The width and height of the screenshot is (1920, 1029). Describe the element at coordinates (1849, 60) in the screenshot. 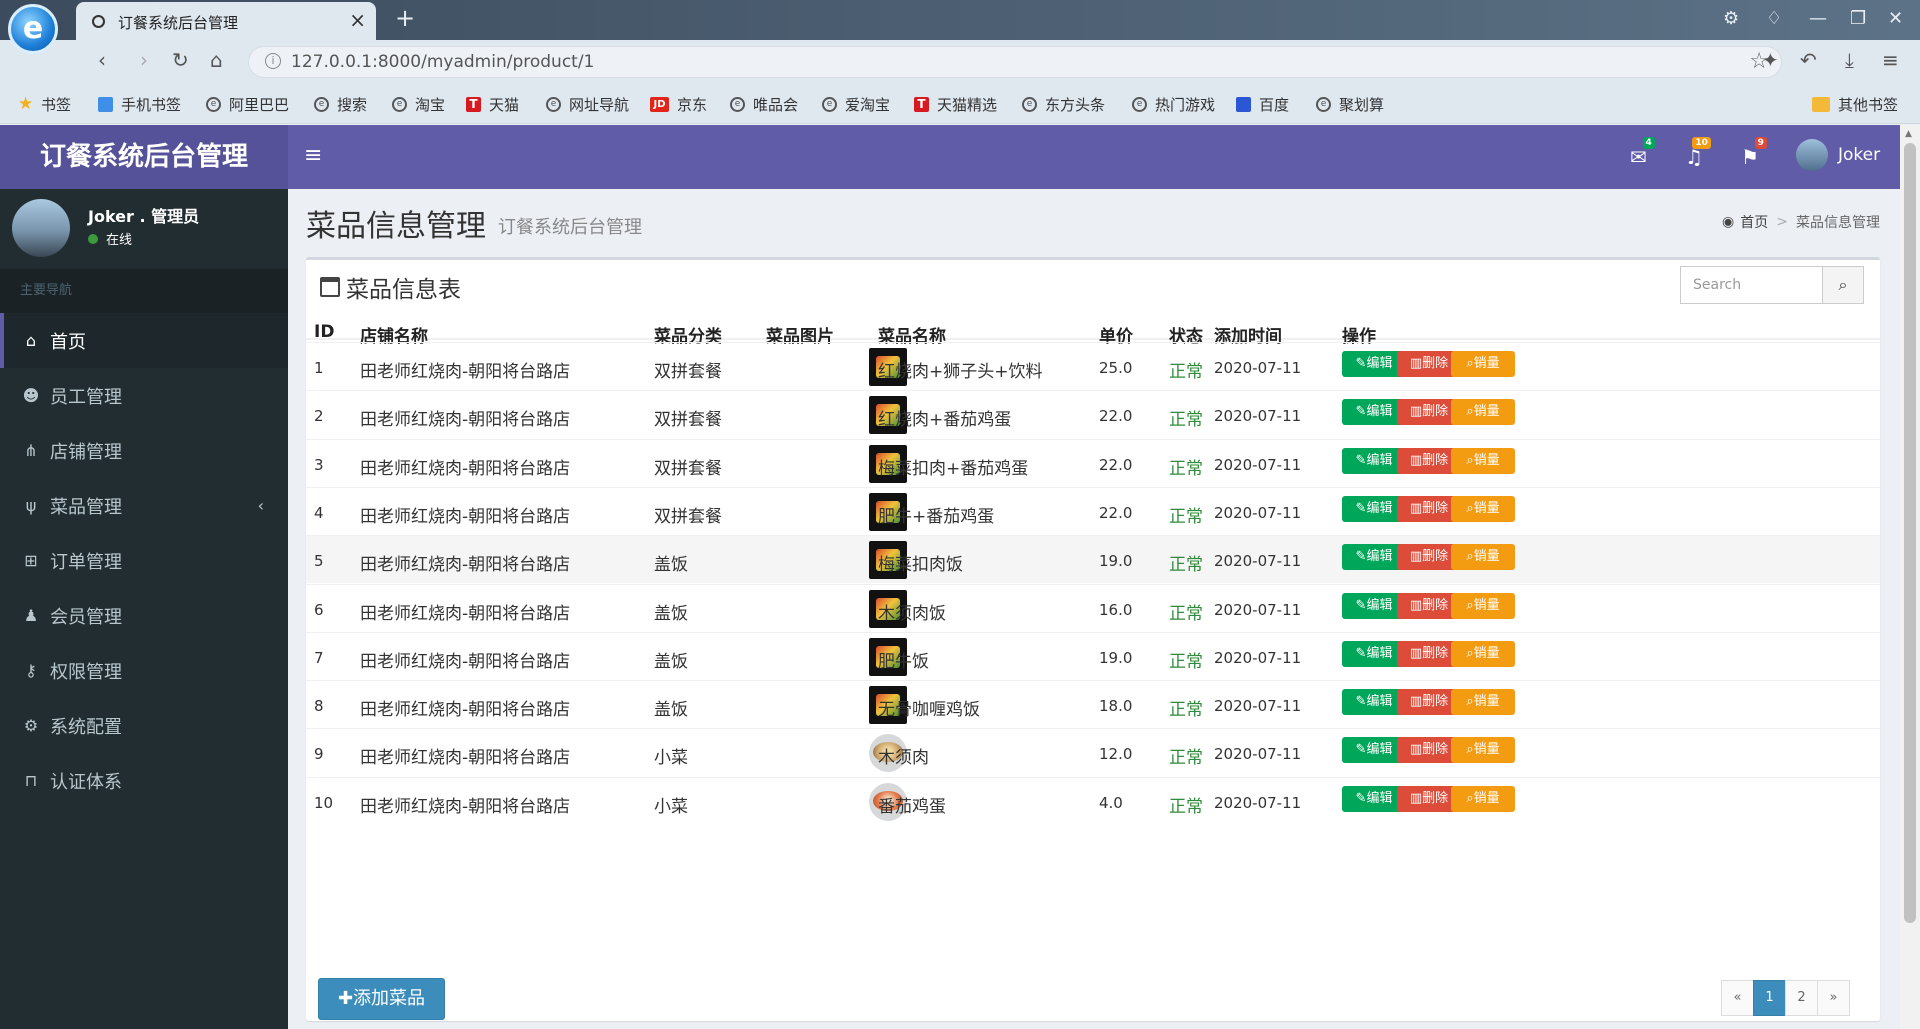

I see `download-icon: ⤓` at that location.